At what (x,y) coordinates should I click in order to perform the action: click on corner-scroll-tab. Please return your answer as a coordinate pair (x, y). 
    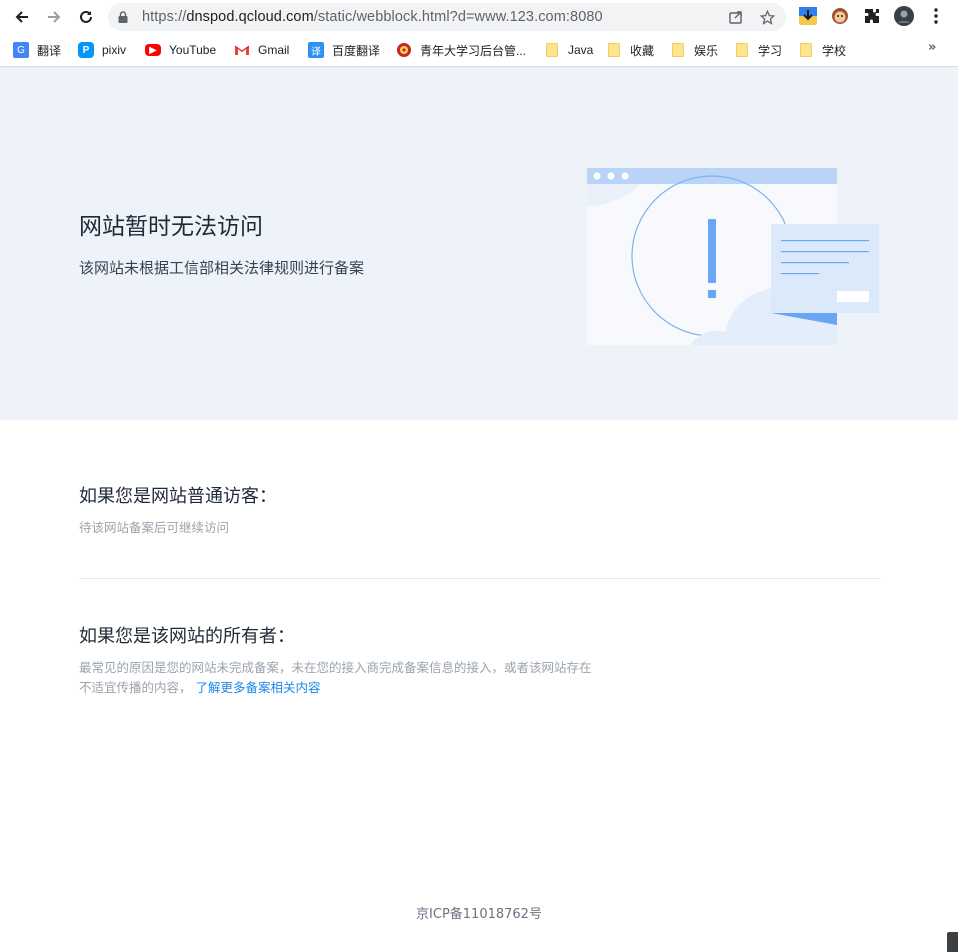
    Looking at the image, I should click on (952, 942).